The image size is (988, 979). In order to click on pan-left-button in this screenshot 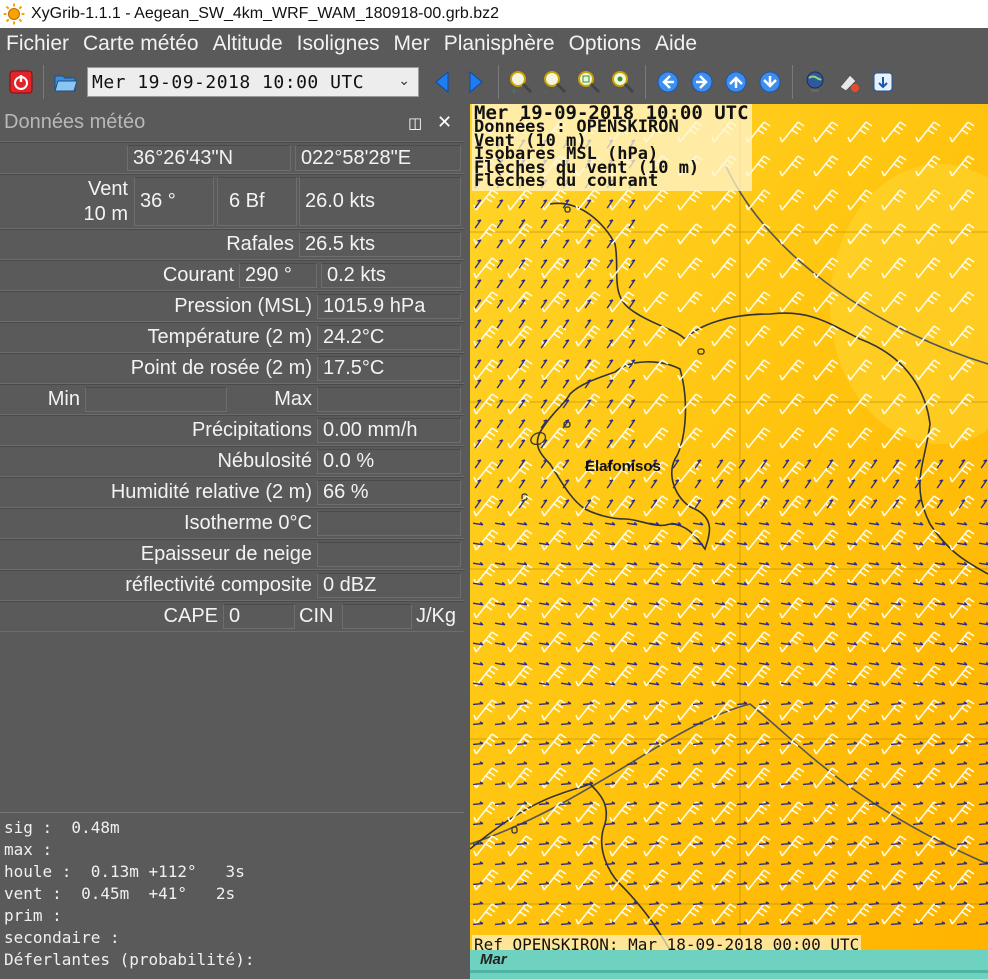, I will do `click(668, 82)`.